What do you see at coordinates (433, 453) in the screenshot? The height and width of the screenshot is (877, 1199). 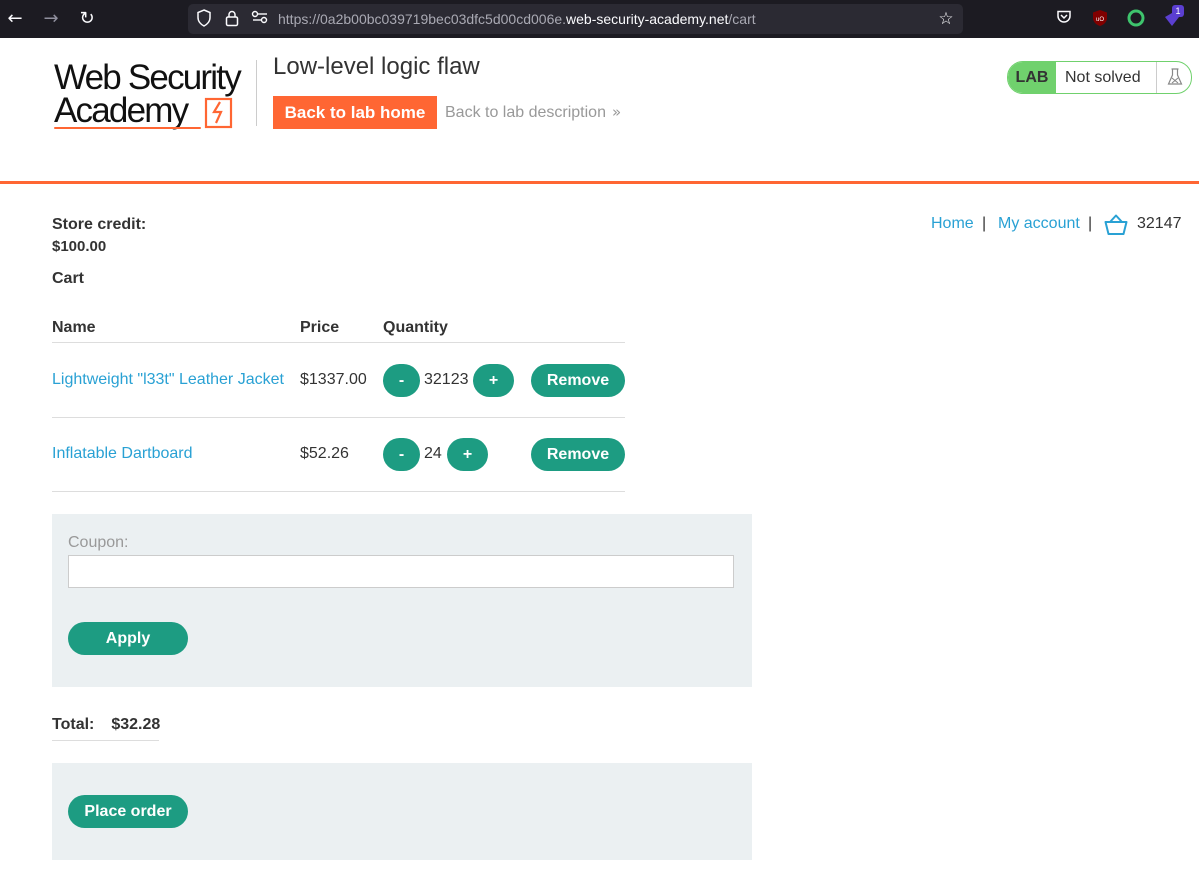 I see `product-quantity: 24` at bounding box center [433, 453].